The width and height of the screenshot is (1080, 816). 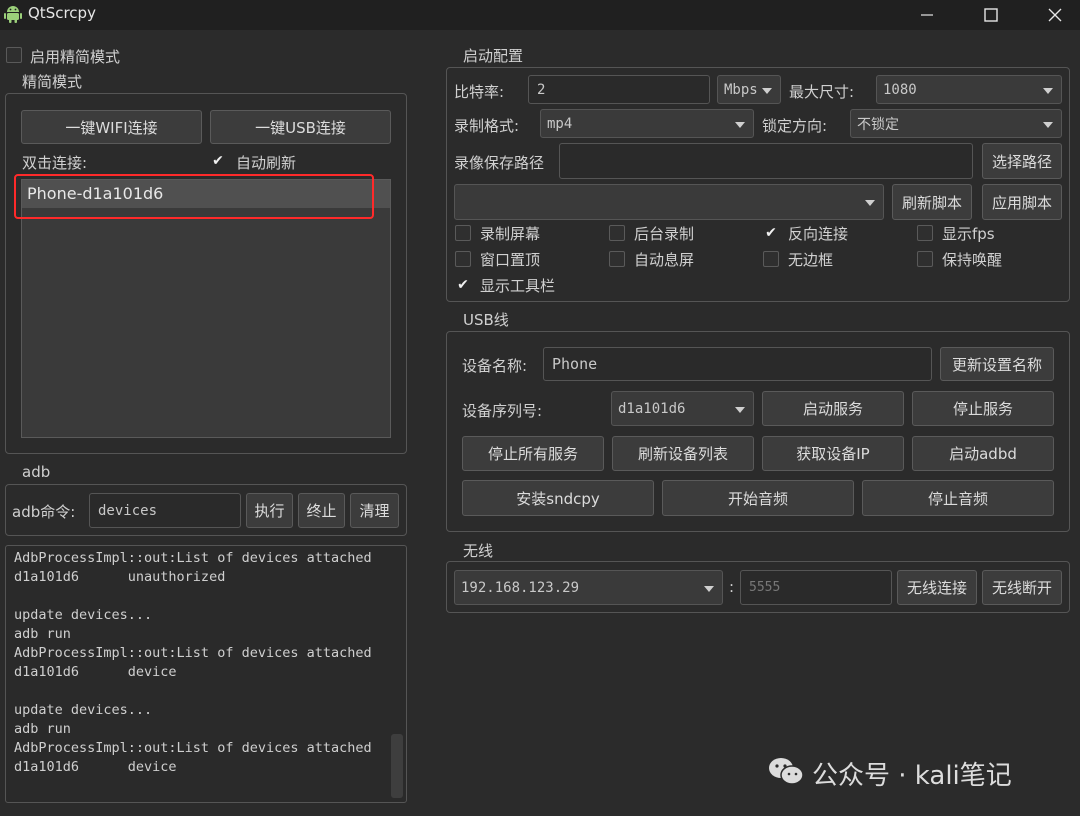 I want to click on auto-screen-off-label: 自动息屏, so click(x=664, y=260).